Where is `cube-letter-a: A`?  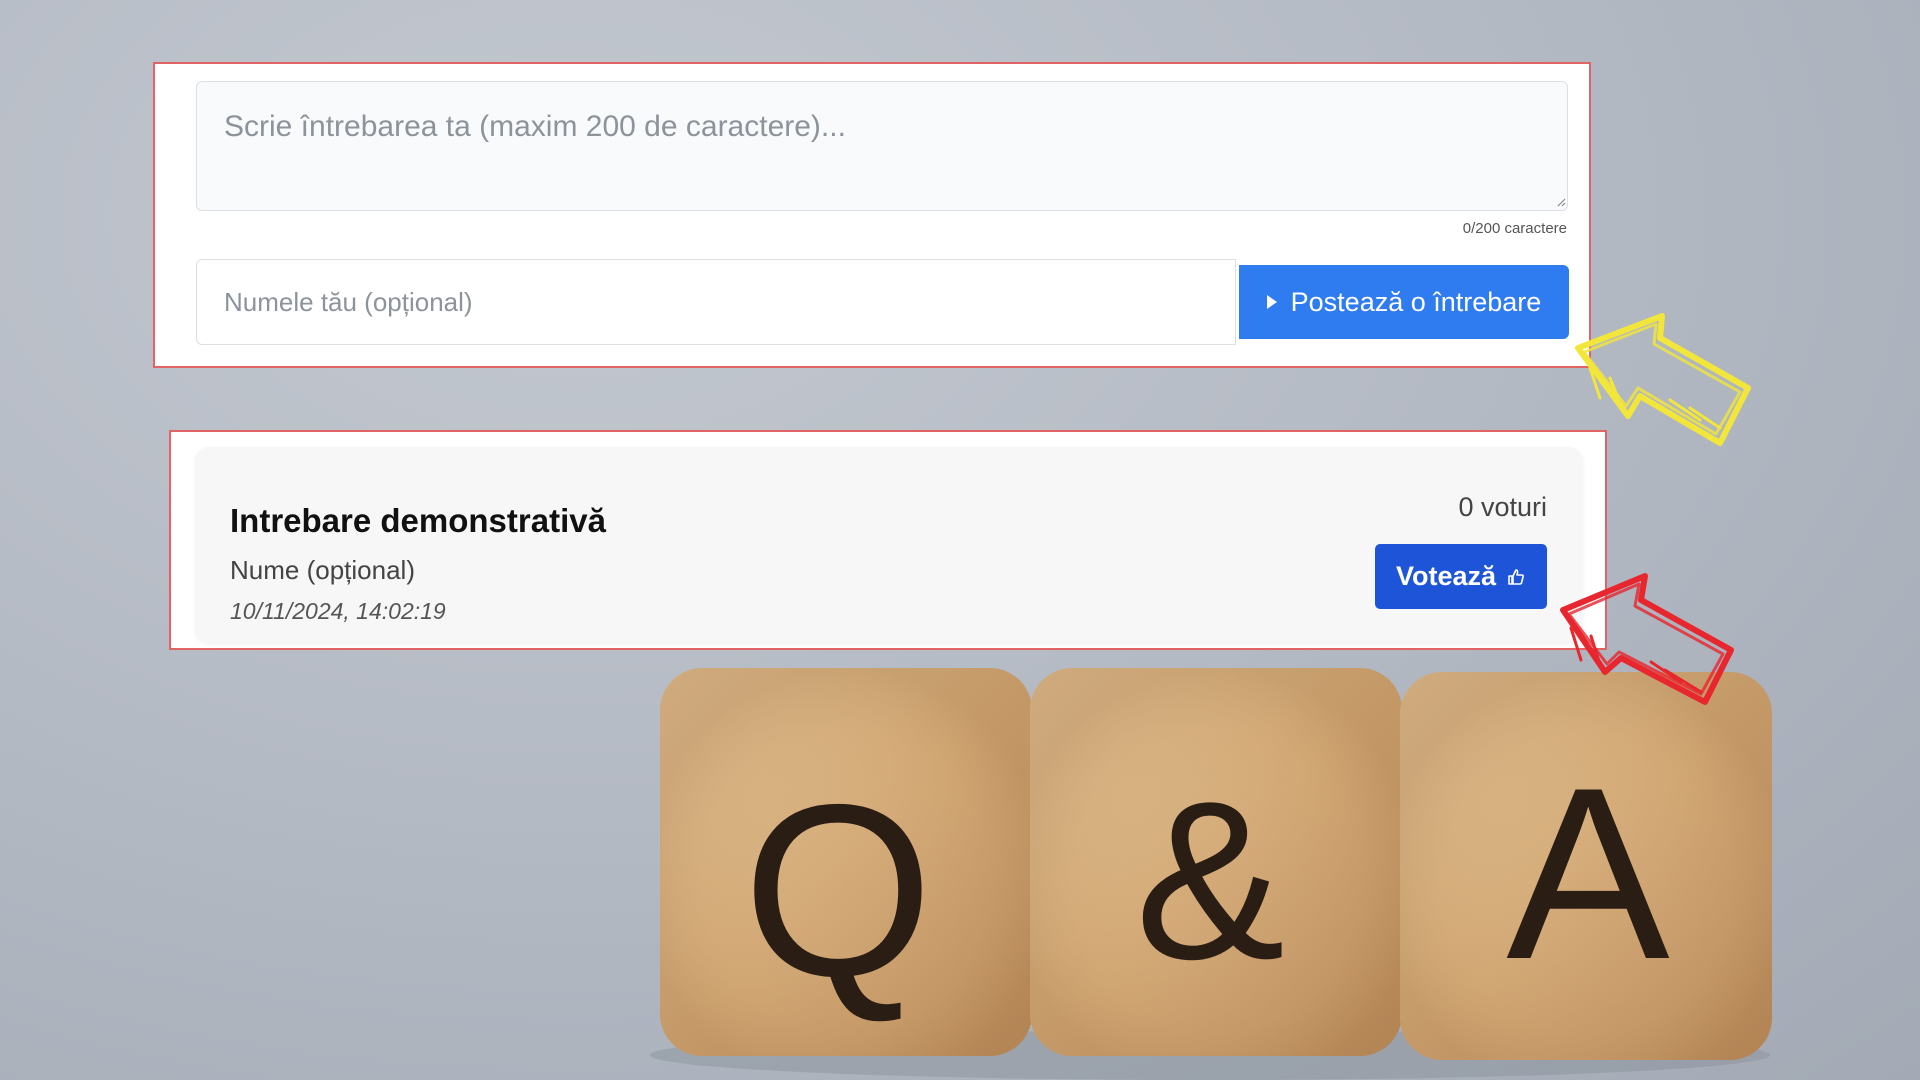 cube-letter-a: A is located at coordinates (1587, 873).